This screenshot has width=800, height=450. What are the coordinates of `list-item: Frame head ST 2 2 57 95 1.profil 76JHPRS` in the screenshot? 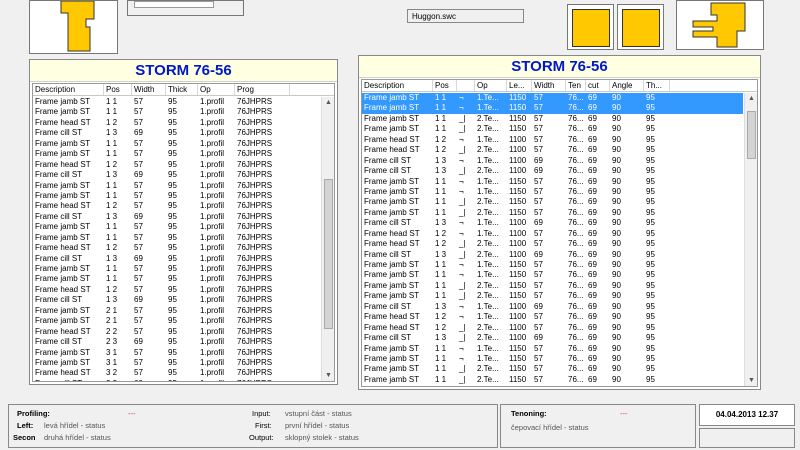 It's located at (176, 332).